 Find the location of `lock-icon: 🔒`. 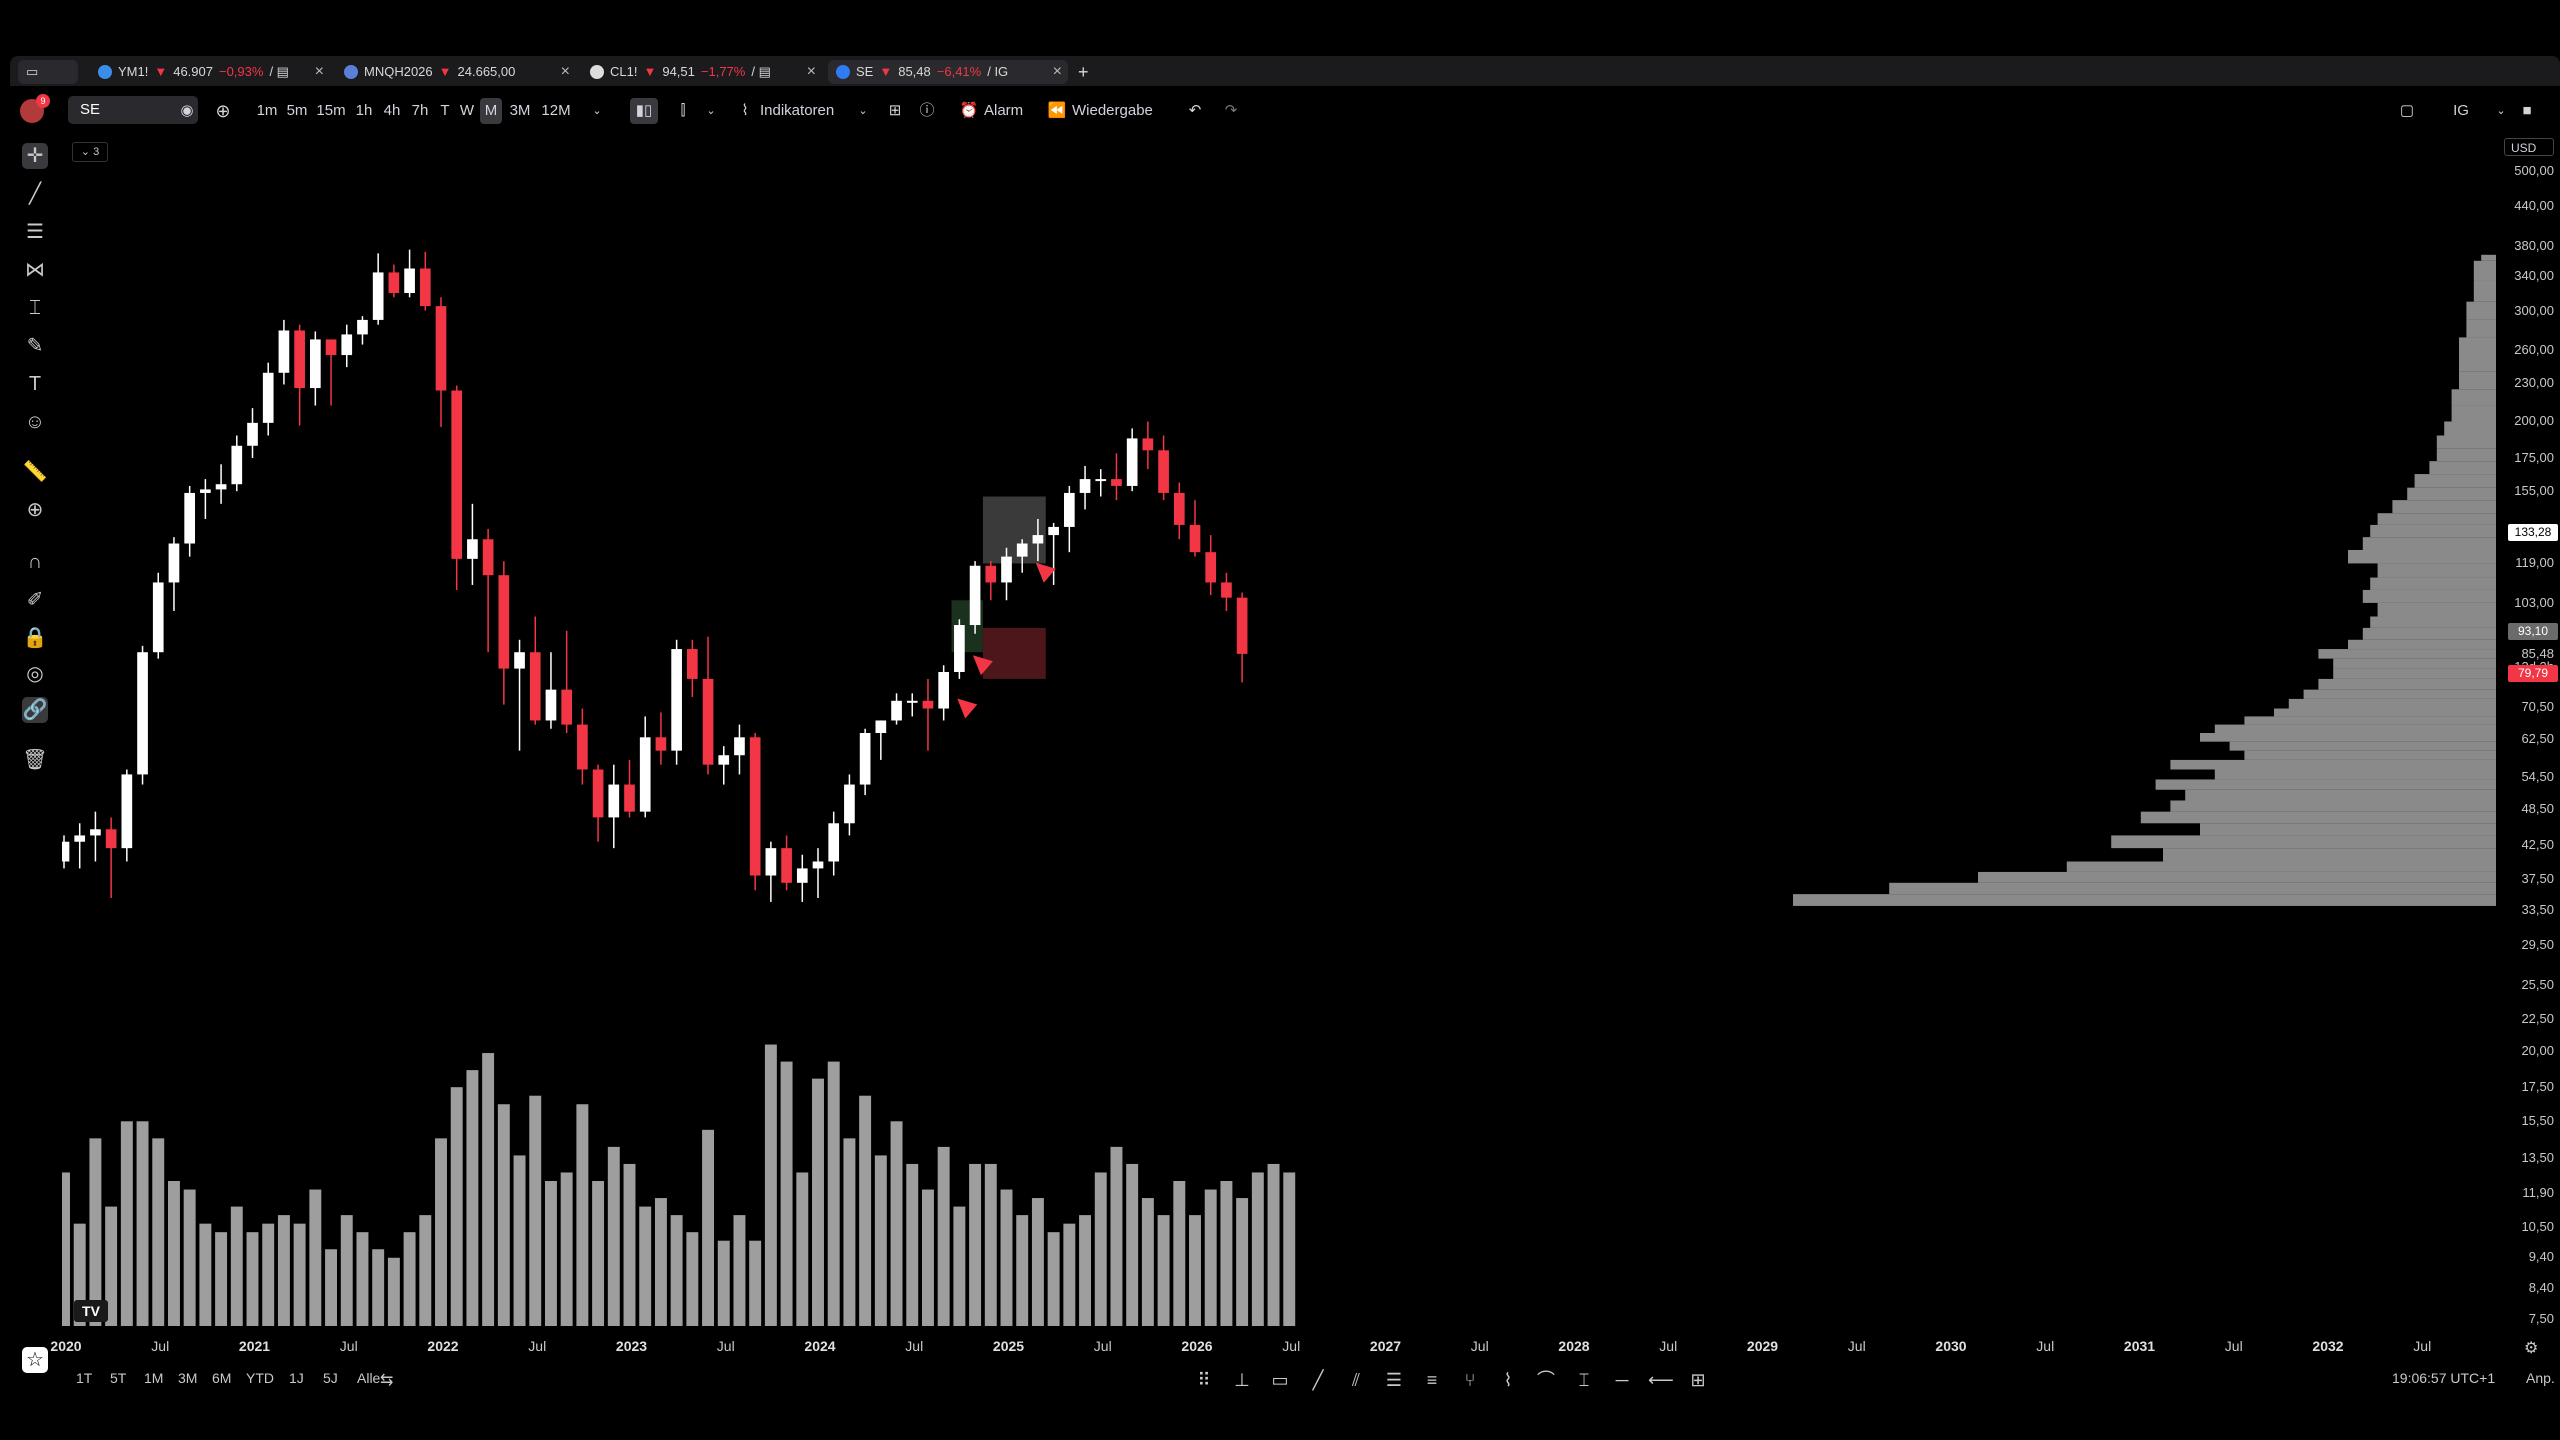

lock-icon: 🔒 is located at coordinates (35, 638).